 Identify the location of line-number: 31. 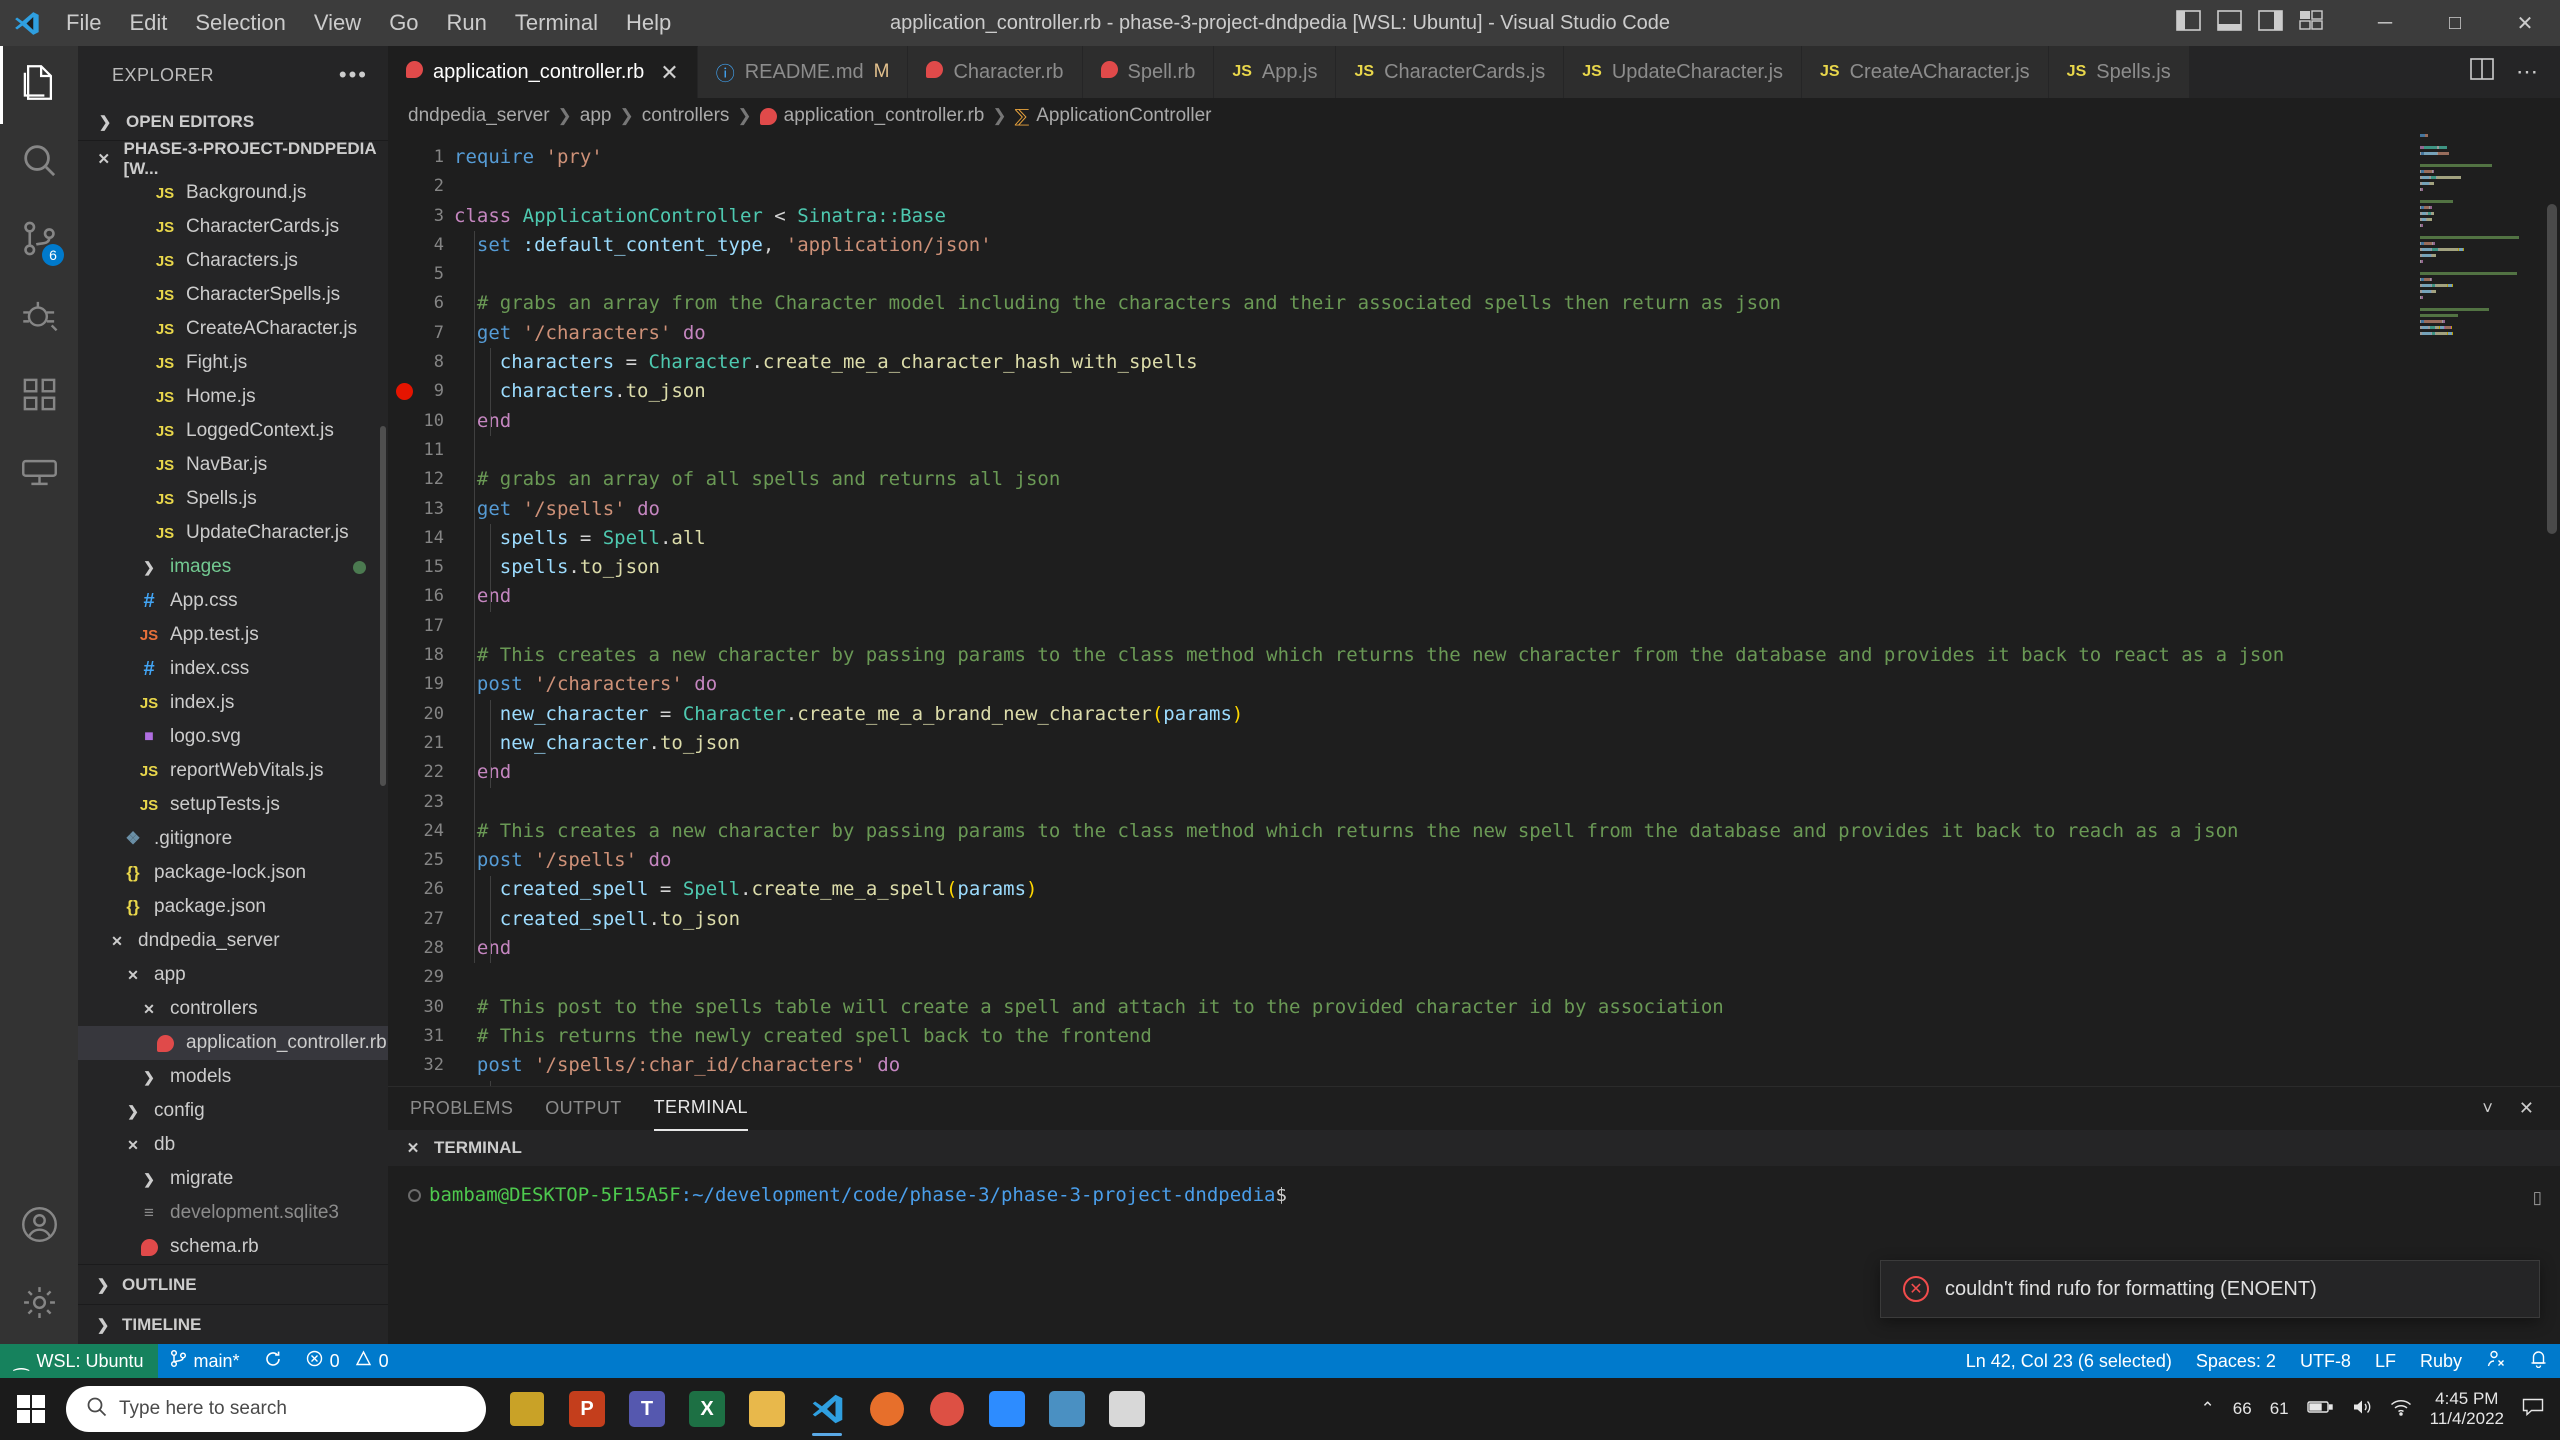
(421, 1036).